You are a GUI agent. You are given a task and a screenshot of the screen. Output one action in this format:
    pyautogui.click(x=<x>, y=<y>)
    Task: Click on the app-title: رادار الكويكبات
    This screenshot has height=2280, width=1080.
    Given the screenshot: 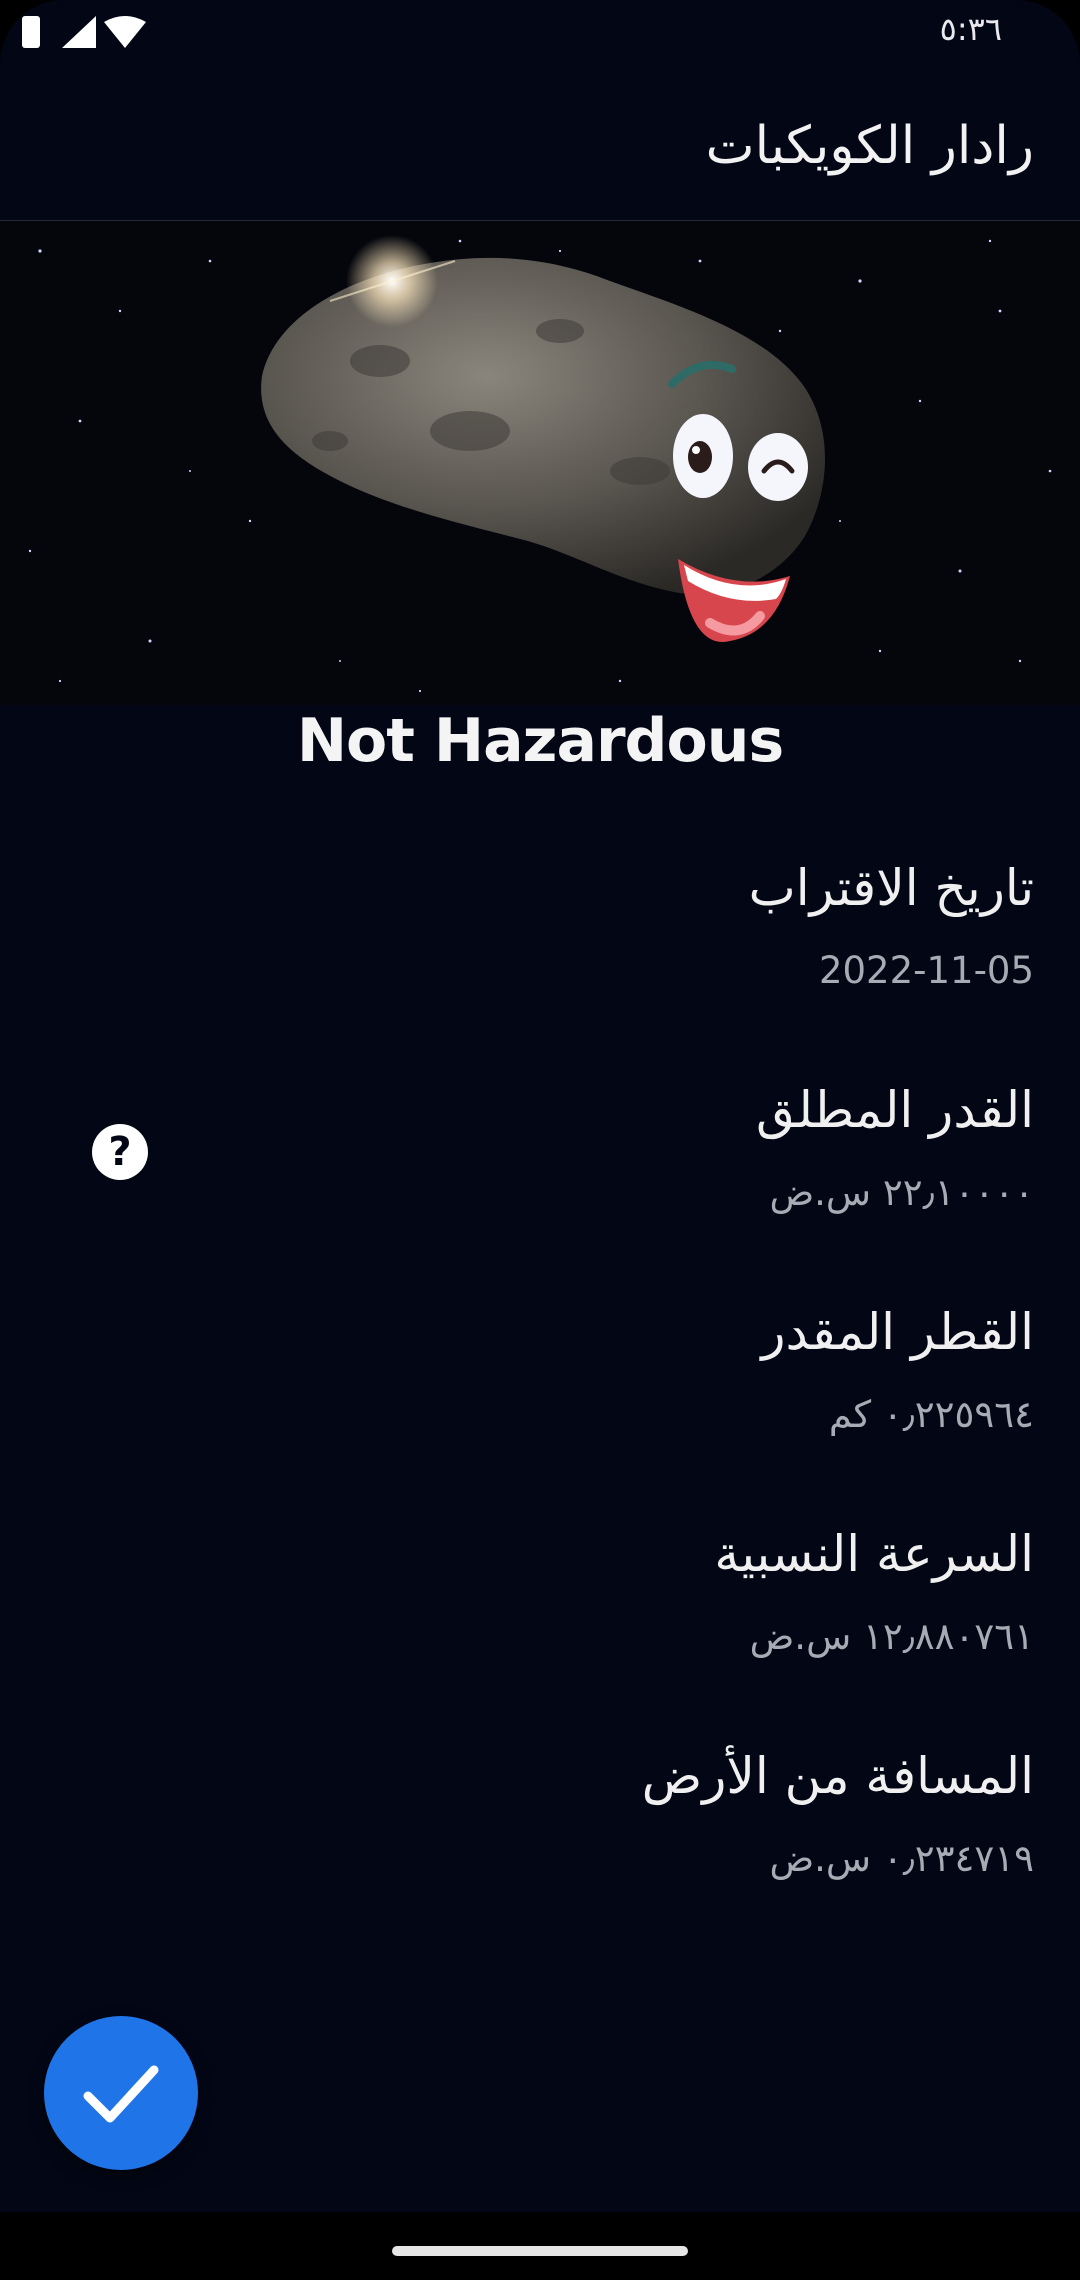 What is the action you would take?
    pyautogui.click(x=869, y=146)
    